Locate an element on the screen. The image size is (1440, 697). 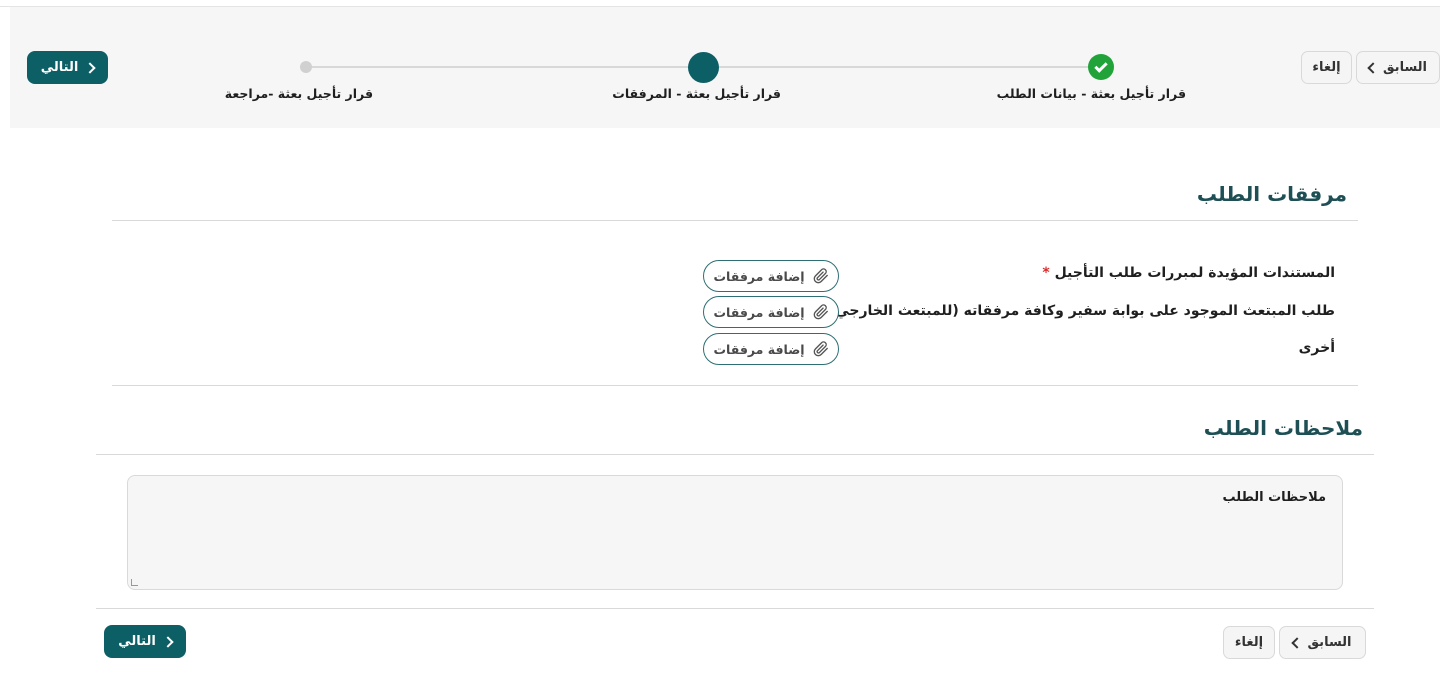
next-button-top: التالي is located at coordinates (67, 67).